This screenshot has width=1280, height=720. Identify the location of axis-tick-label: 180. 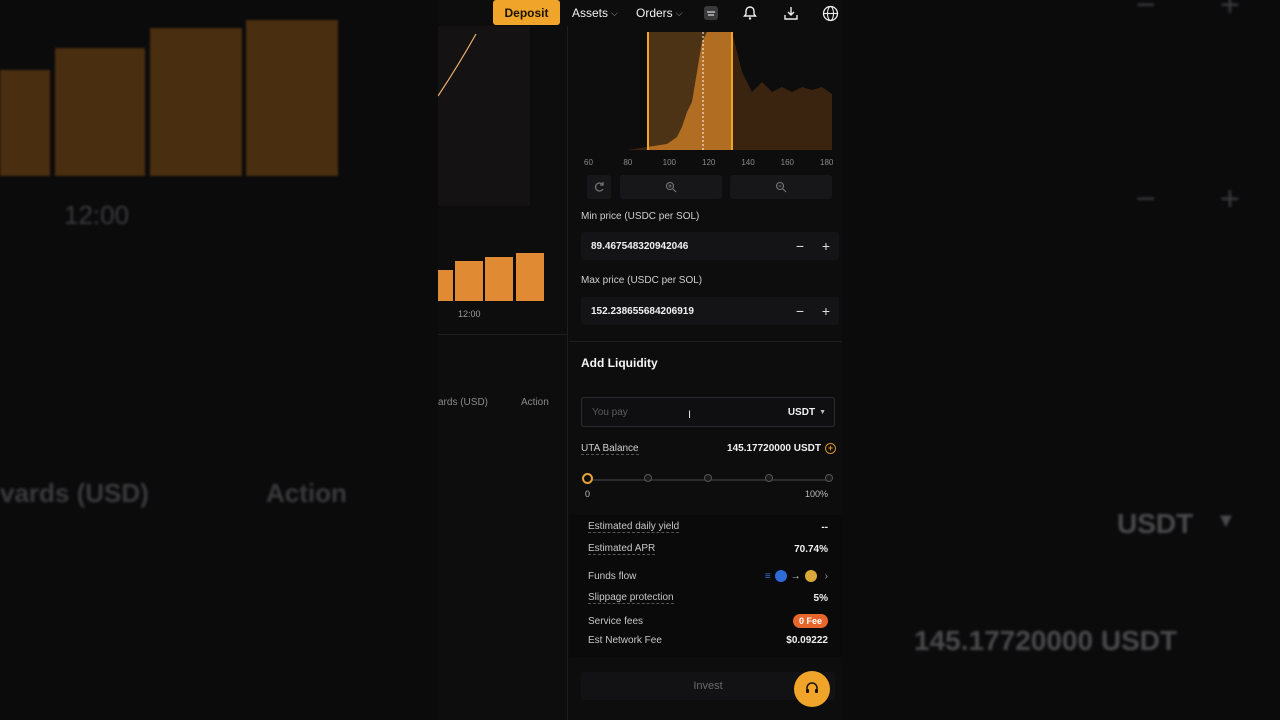
(827, 162).